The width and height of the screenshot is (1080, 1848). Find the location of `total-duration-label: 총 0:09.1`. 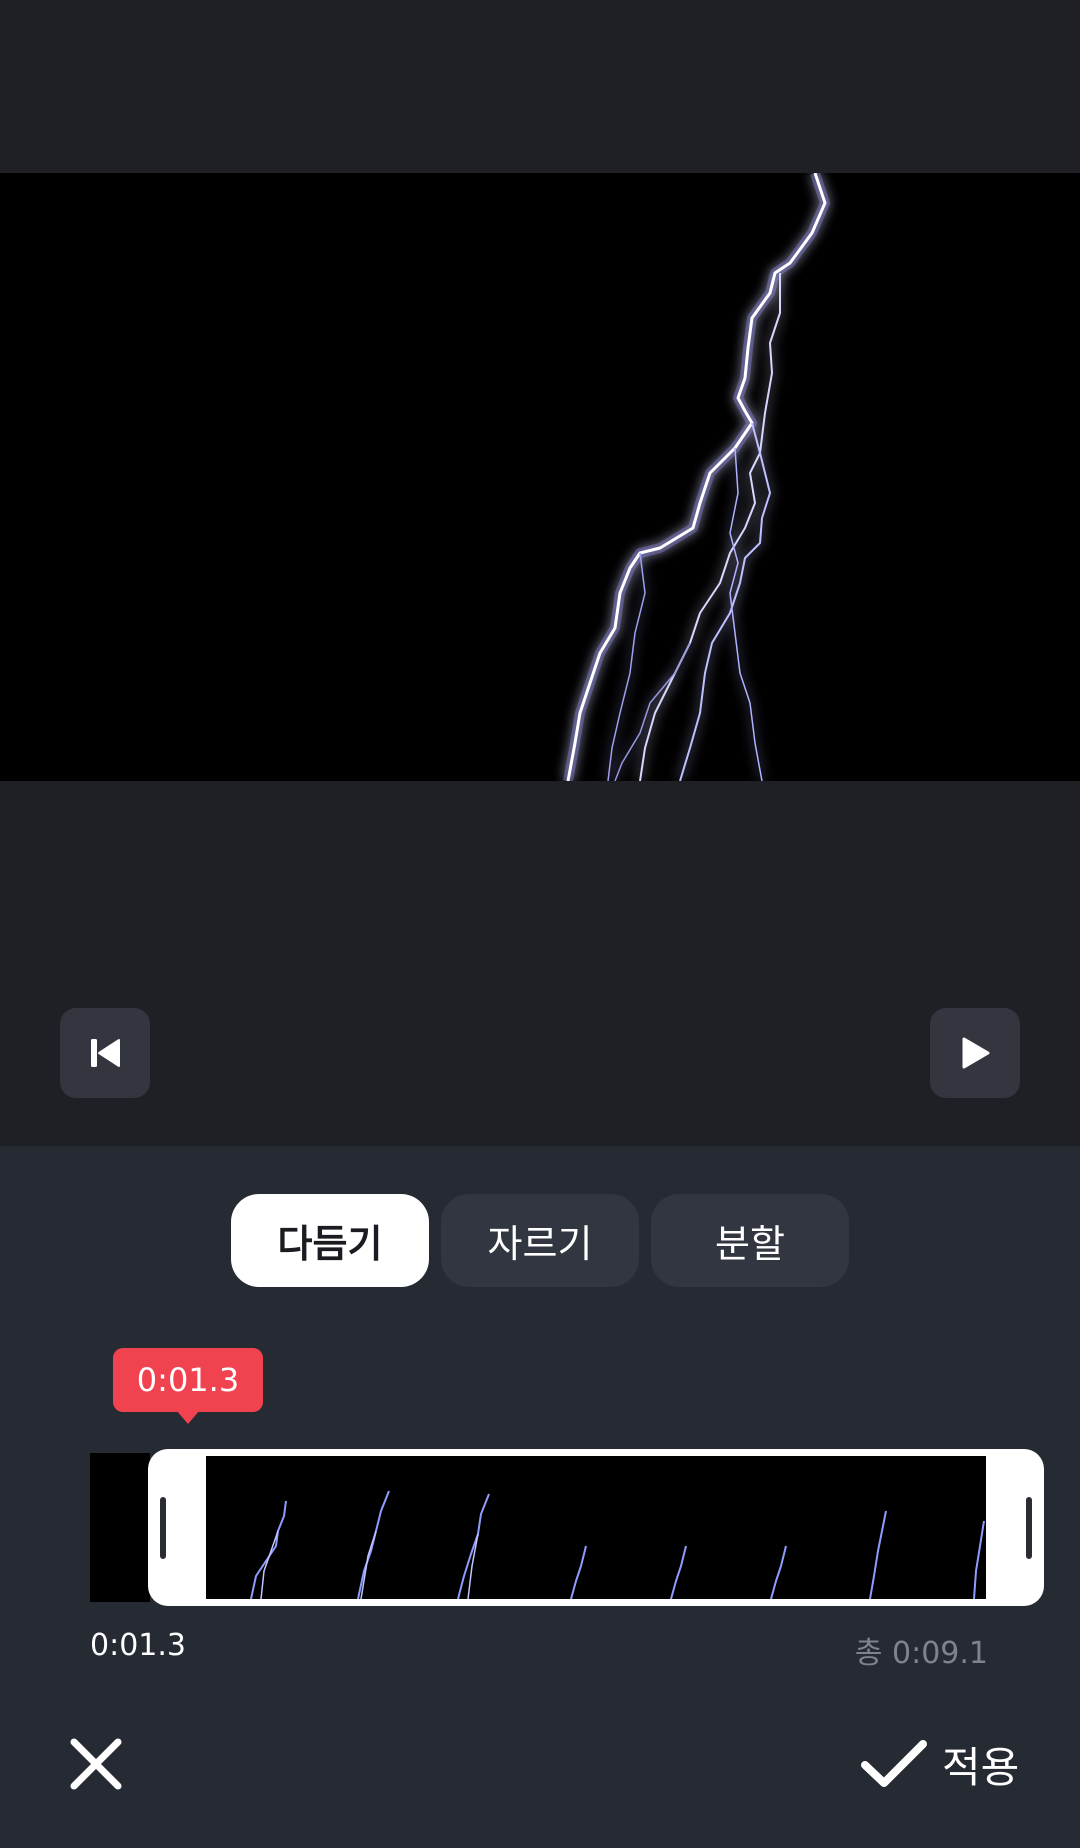

total-duration-label: 총 0:09.1 is located at coordinates (921, 1653).